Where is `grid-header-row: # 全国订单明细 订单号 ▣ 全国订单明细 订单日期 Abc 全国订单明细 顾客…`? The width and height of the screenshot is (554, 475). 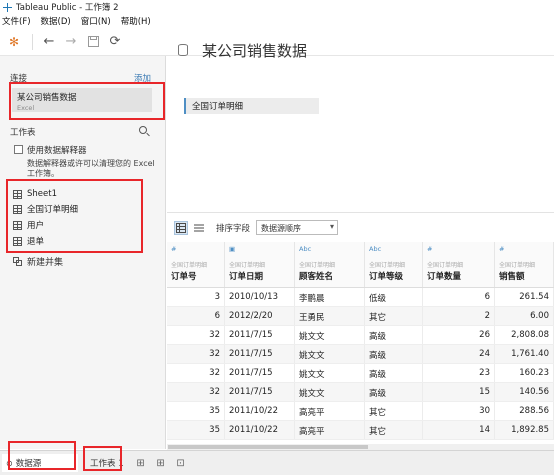 grid-header-row: # 全国订单明细 订单号 ▣ 全国订单明细 订单日期 Abc 全国订单明细 顾客… is located at coordinates (360, 265).